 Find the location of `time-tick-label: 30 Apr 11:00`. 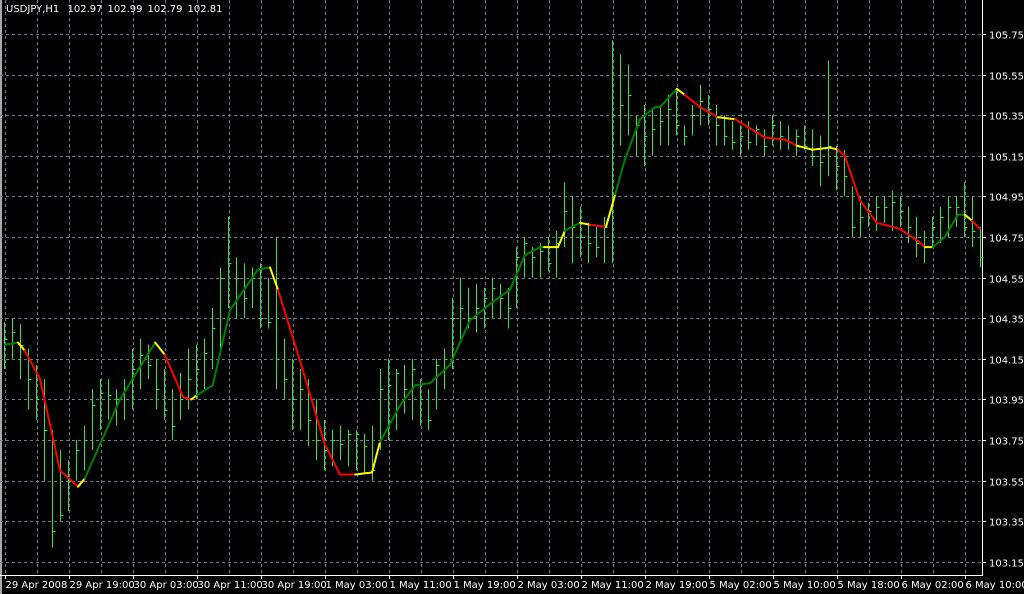

time-tick-label: 30 Apr 11:00 is located at coordinates (230, 585).